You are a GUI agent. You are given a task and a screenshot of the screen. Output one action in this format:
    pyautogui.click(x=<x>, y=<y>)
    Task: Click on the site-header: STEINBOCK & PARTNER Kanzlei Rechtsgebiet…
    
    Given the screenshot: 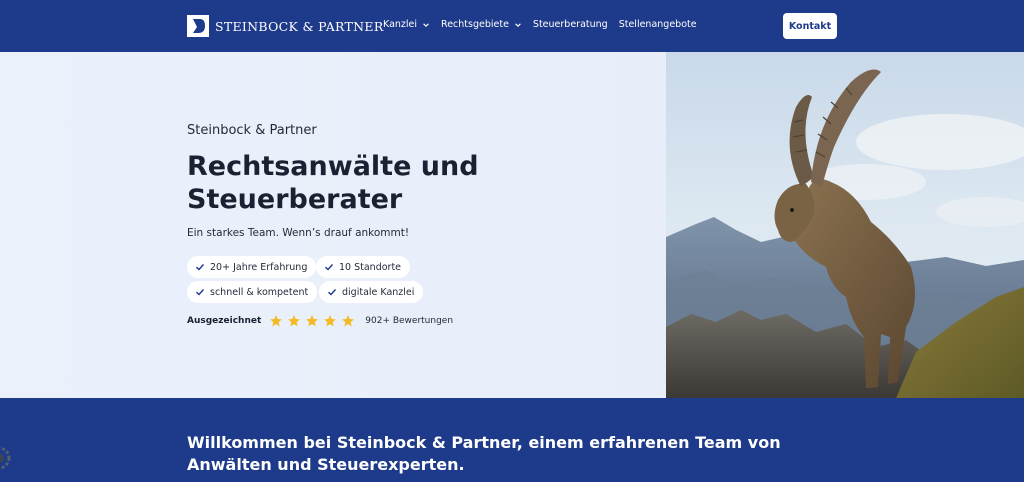 What is the action you would take?
    pyautogui.click(x=512, y=26)
    